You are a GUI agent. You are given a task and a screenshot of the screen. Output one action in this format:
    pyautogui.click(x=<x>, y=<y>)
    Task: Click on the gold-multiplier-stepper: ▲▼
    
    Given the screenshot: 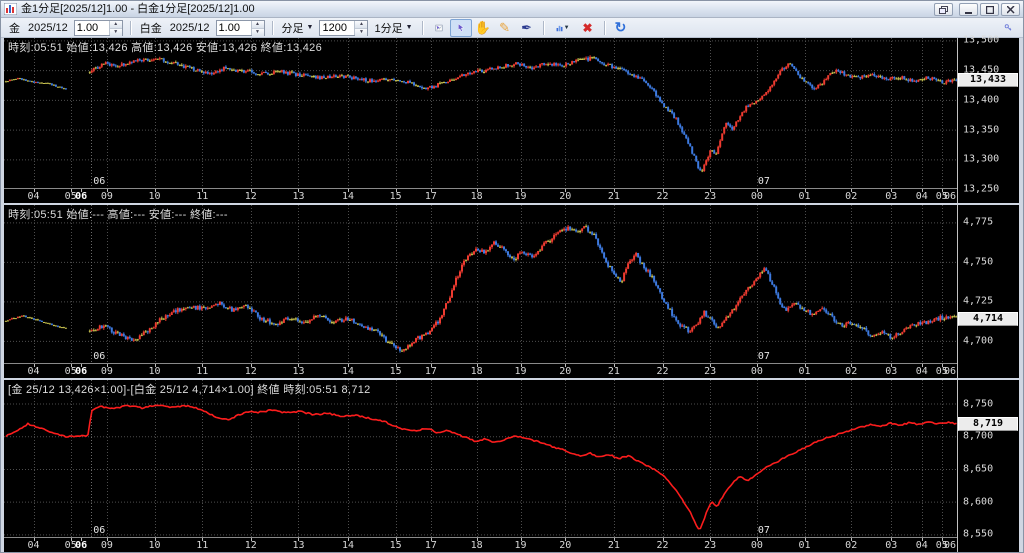 What is the action you would take?
    pyautogui.click(x=98, y=27)
    